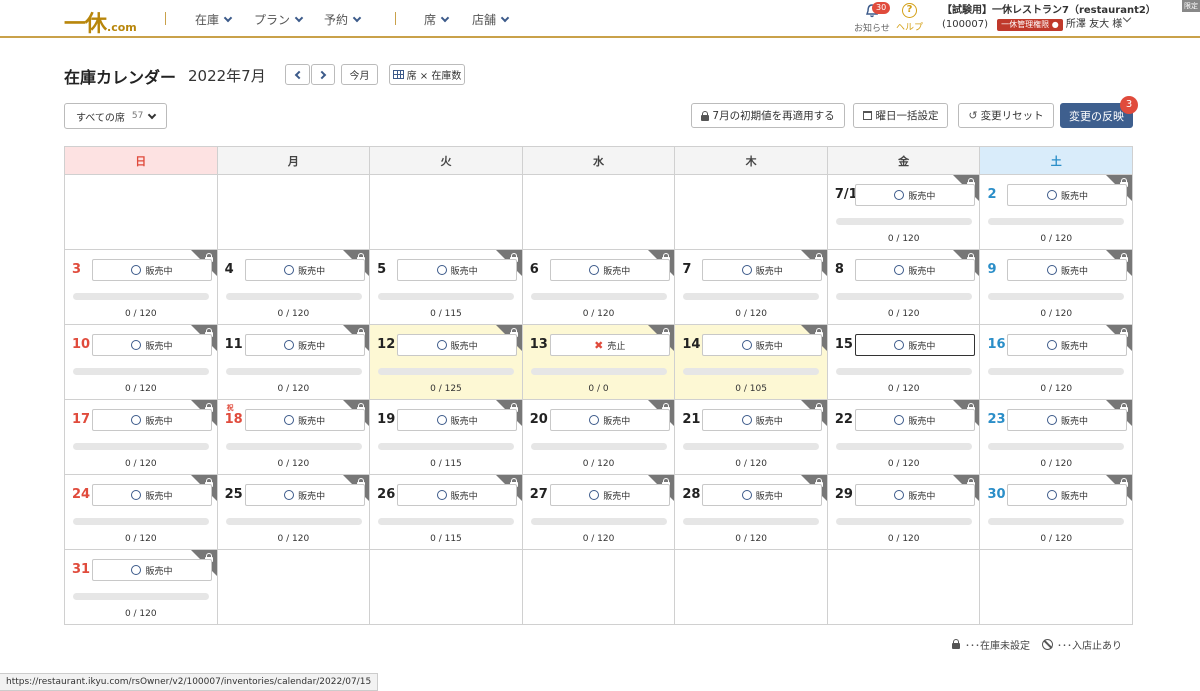 This screenshot has height=691, width=1200. What do you see at coordinates (233, 494) in the screenshot?
I see `day-number: 25` at bounding box center [233, 494].